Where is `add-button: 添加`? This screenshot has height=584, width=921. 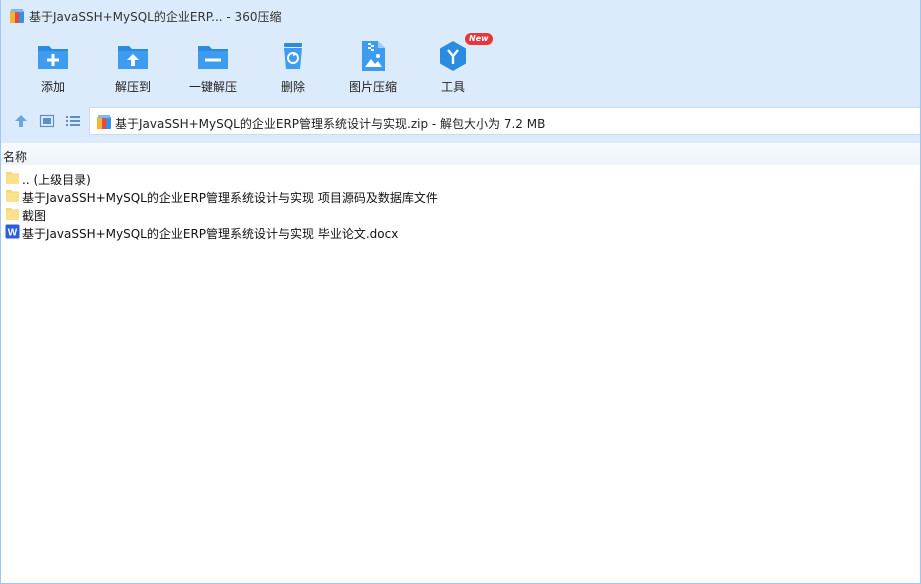
add-button: 添加 is located at coordinates (53, 67).